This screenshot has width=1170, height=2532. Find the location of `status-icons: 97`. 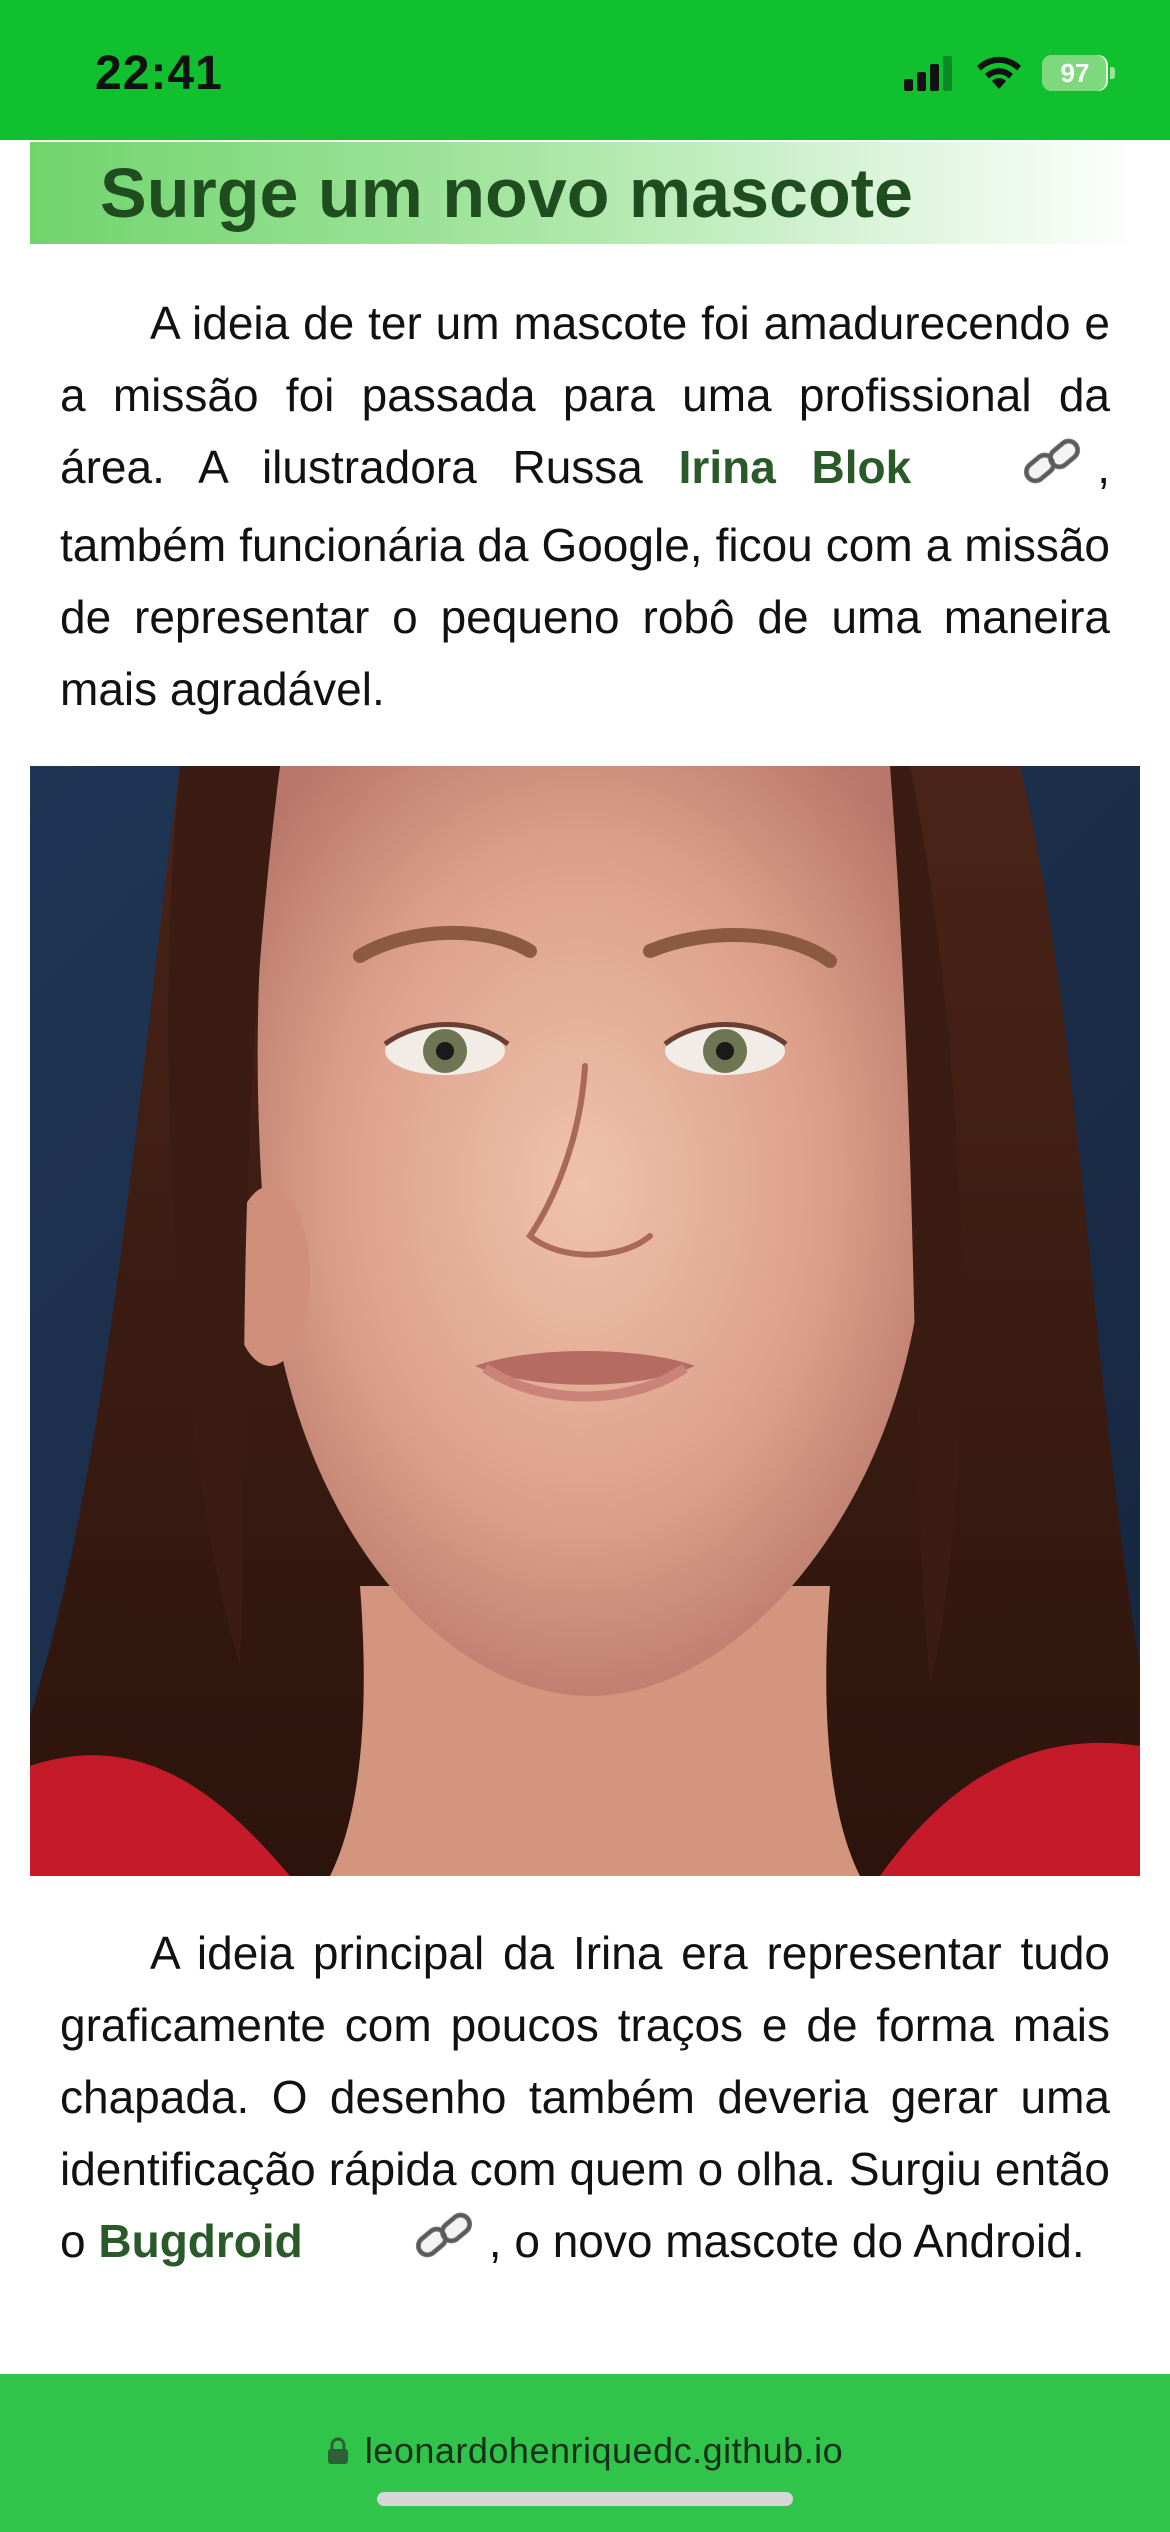

status-icons: 97 is located at coordinates (1009, 73).